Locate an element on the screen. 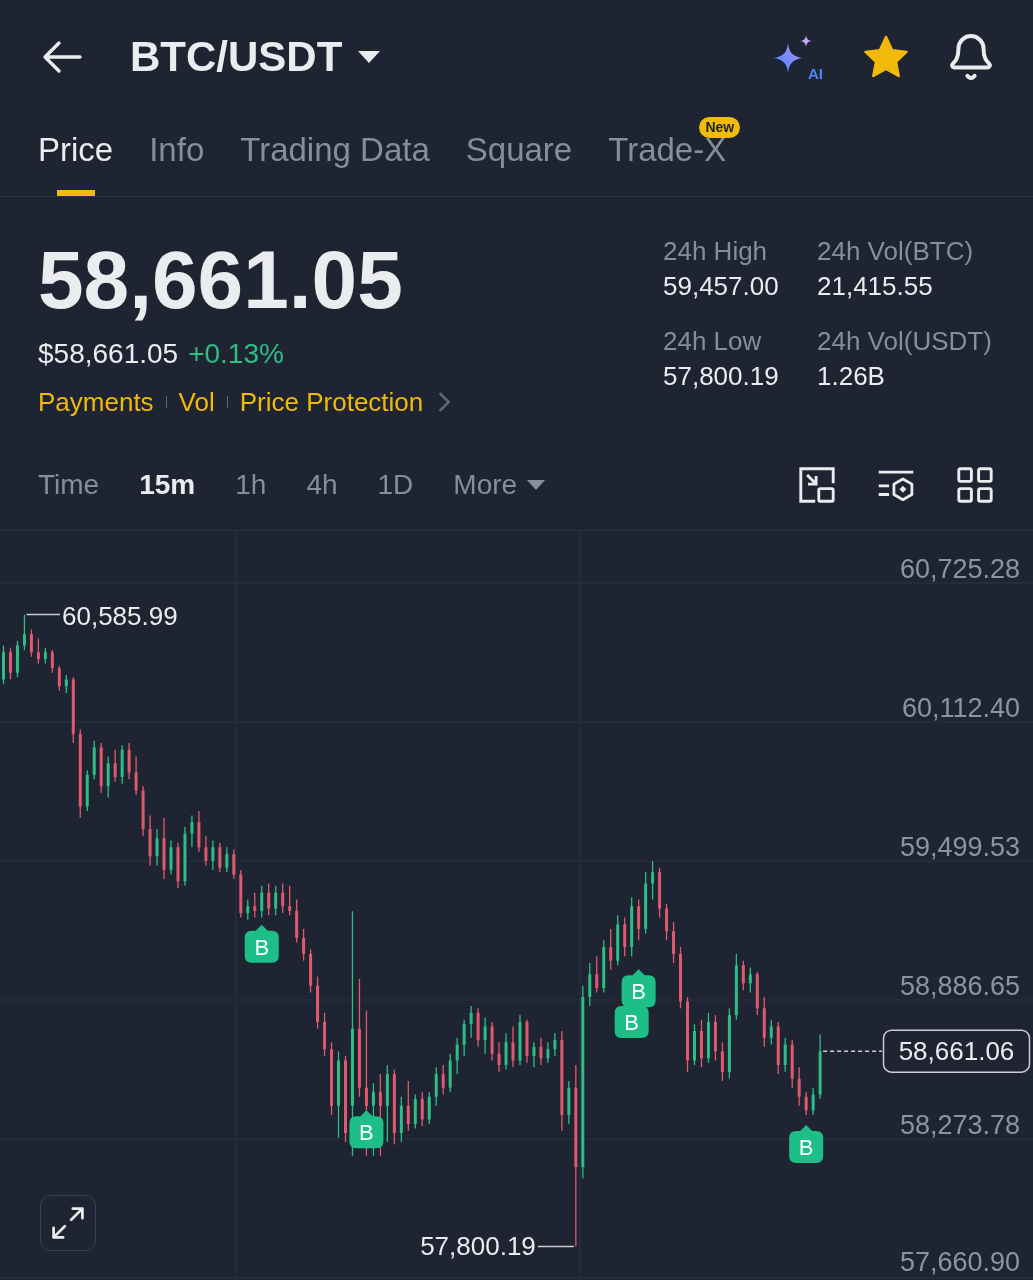 This screenshot has width=1033, height=1280. grid-icon is located at coordinates (975, 485).